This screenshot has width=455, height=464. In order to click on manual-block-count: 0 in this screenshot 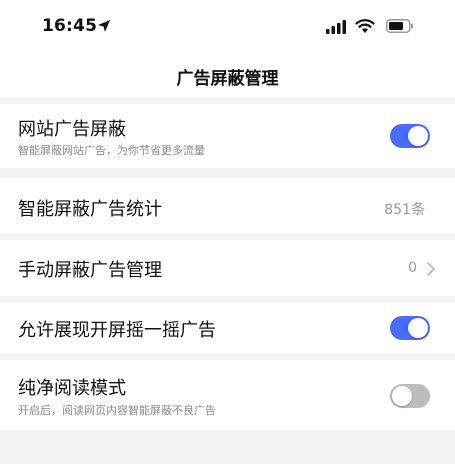, I will do `click(412, 268)`.